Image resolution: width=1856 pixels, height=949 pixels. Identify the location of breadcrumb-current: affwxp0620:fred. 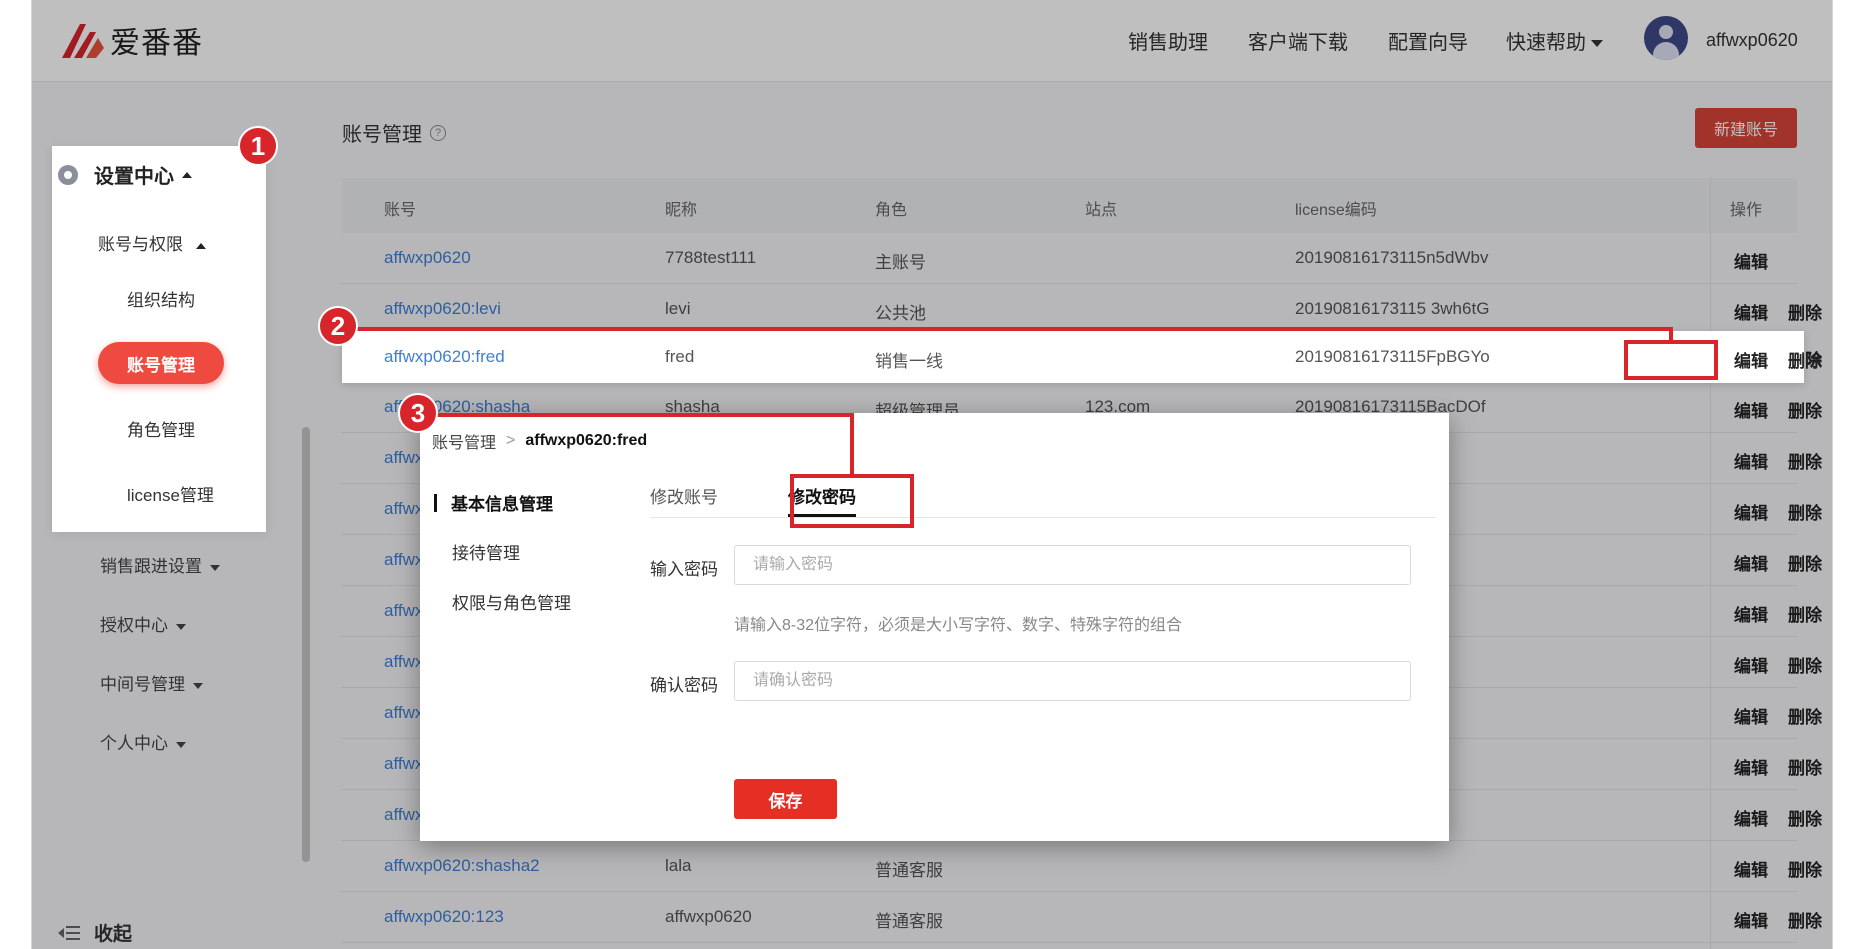
(586, 440).